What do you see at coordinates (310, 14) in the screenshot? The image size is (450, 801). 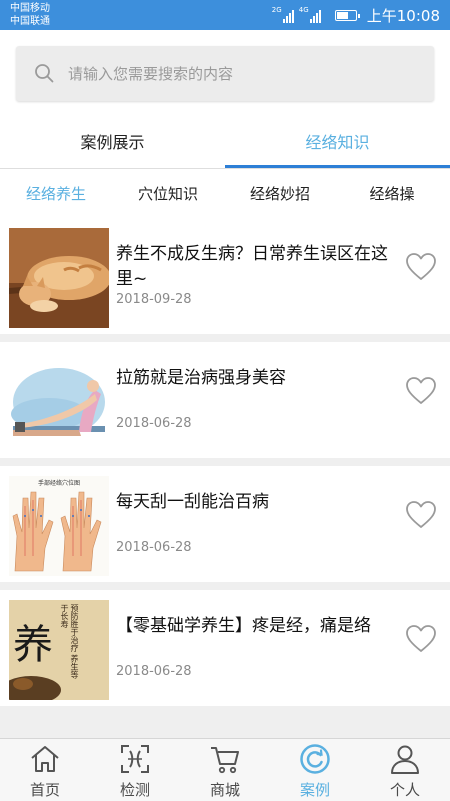 I see `signal-4g-icon: 4G` at bounding box center [310, 14].